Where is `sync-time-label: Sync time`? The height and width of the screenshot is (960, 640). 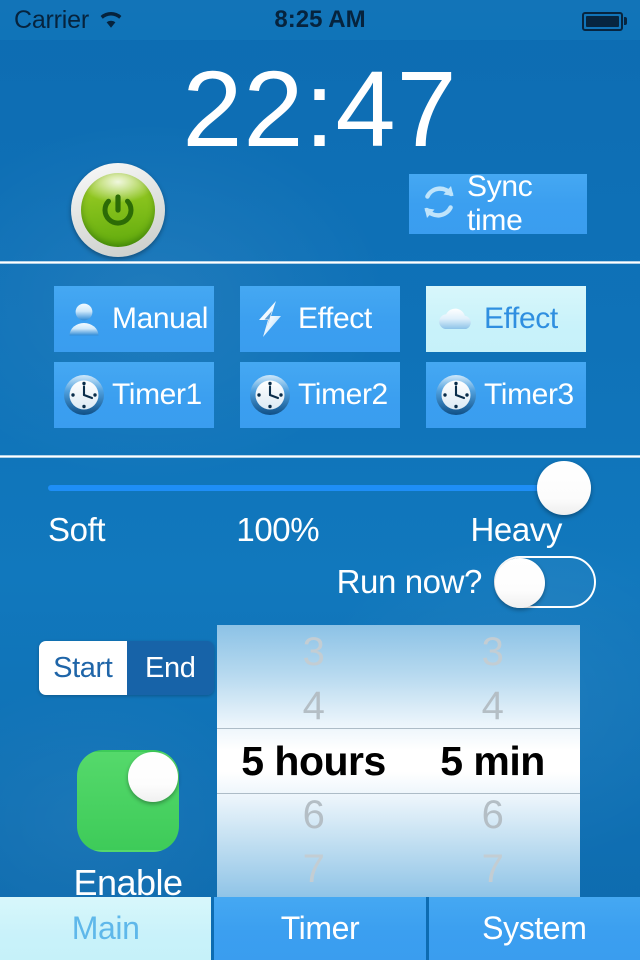 sync-time-label: Sync time is located at coordinates (500, 203).